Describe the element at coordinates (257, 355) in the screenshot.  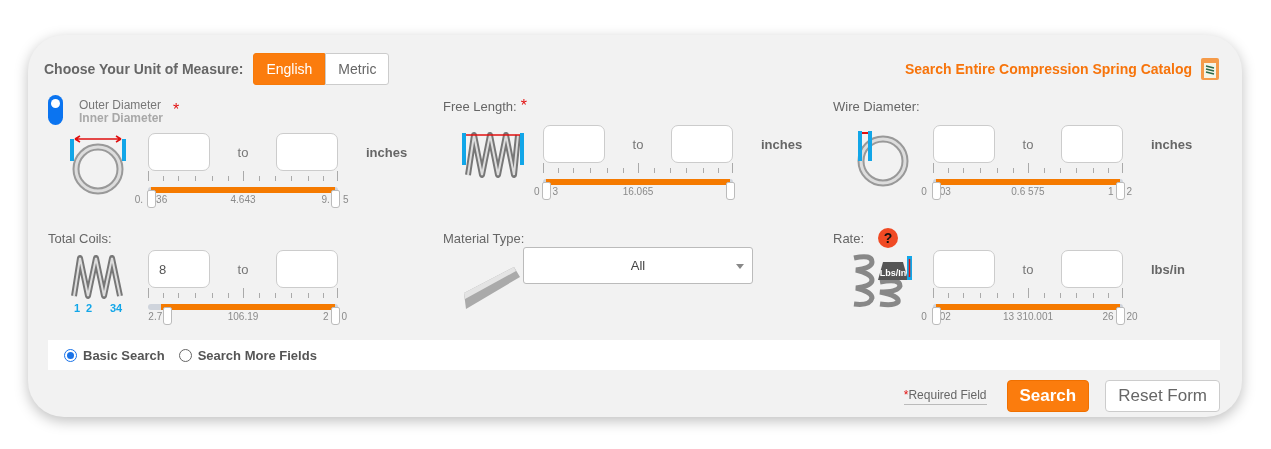
I see `search-mode-label: Search More Fields` at that location.